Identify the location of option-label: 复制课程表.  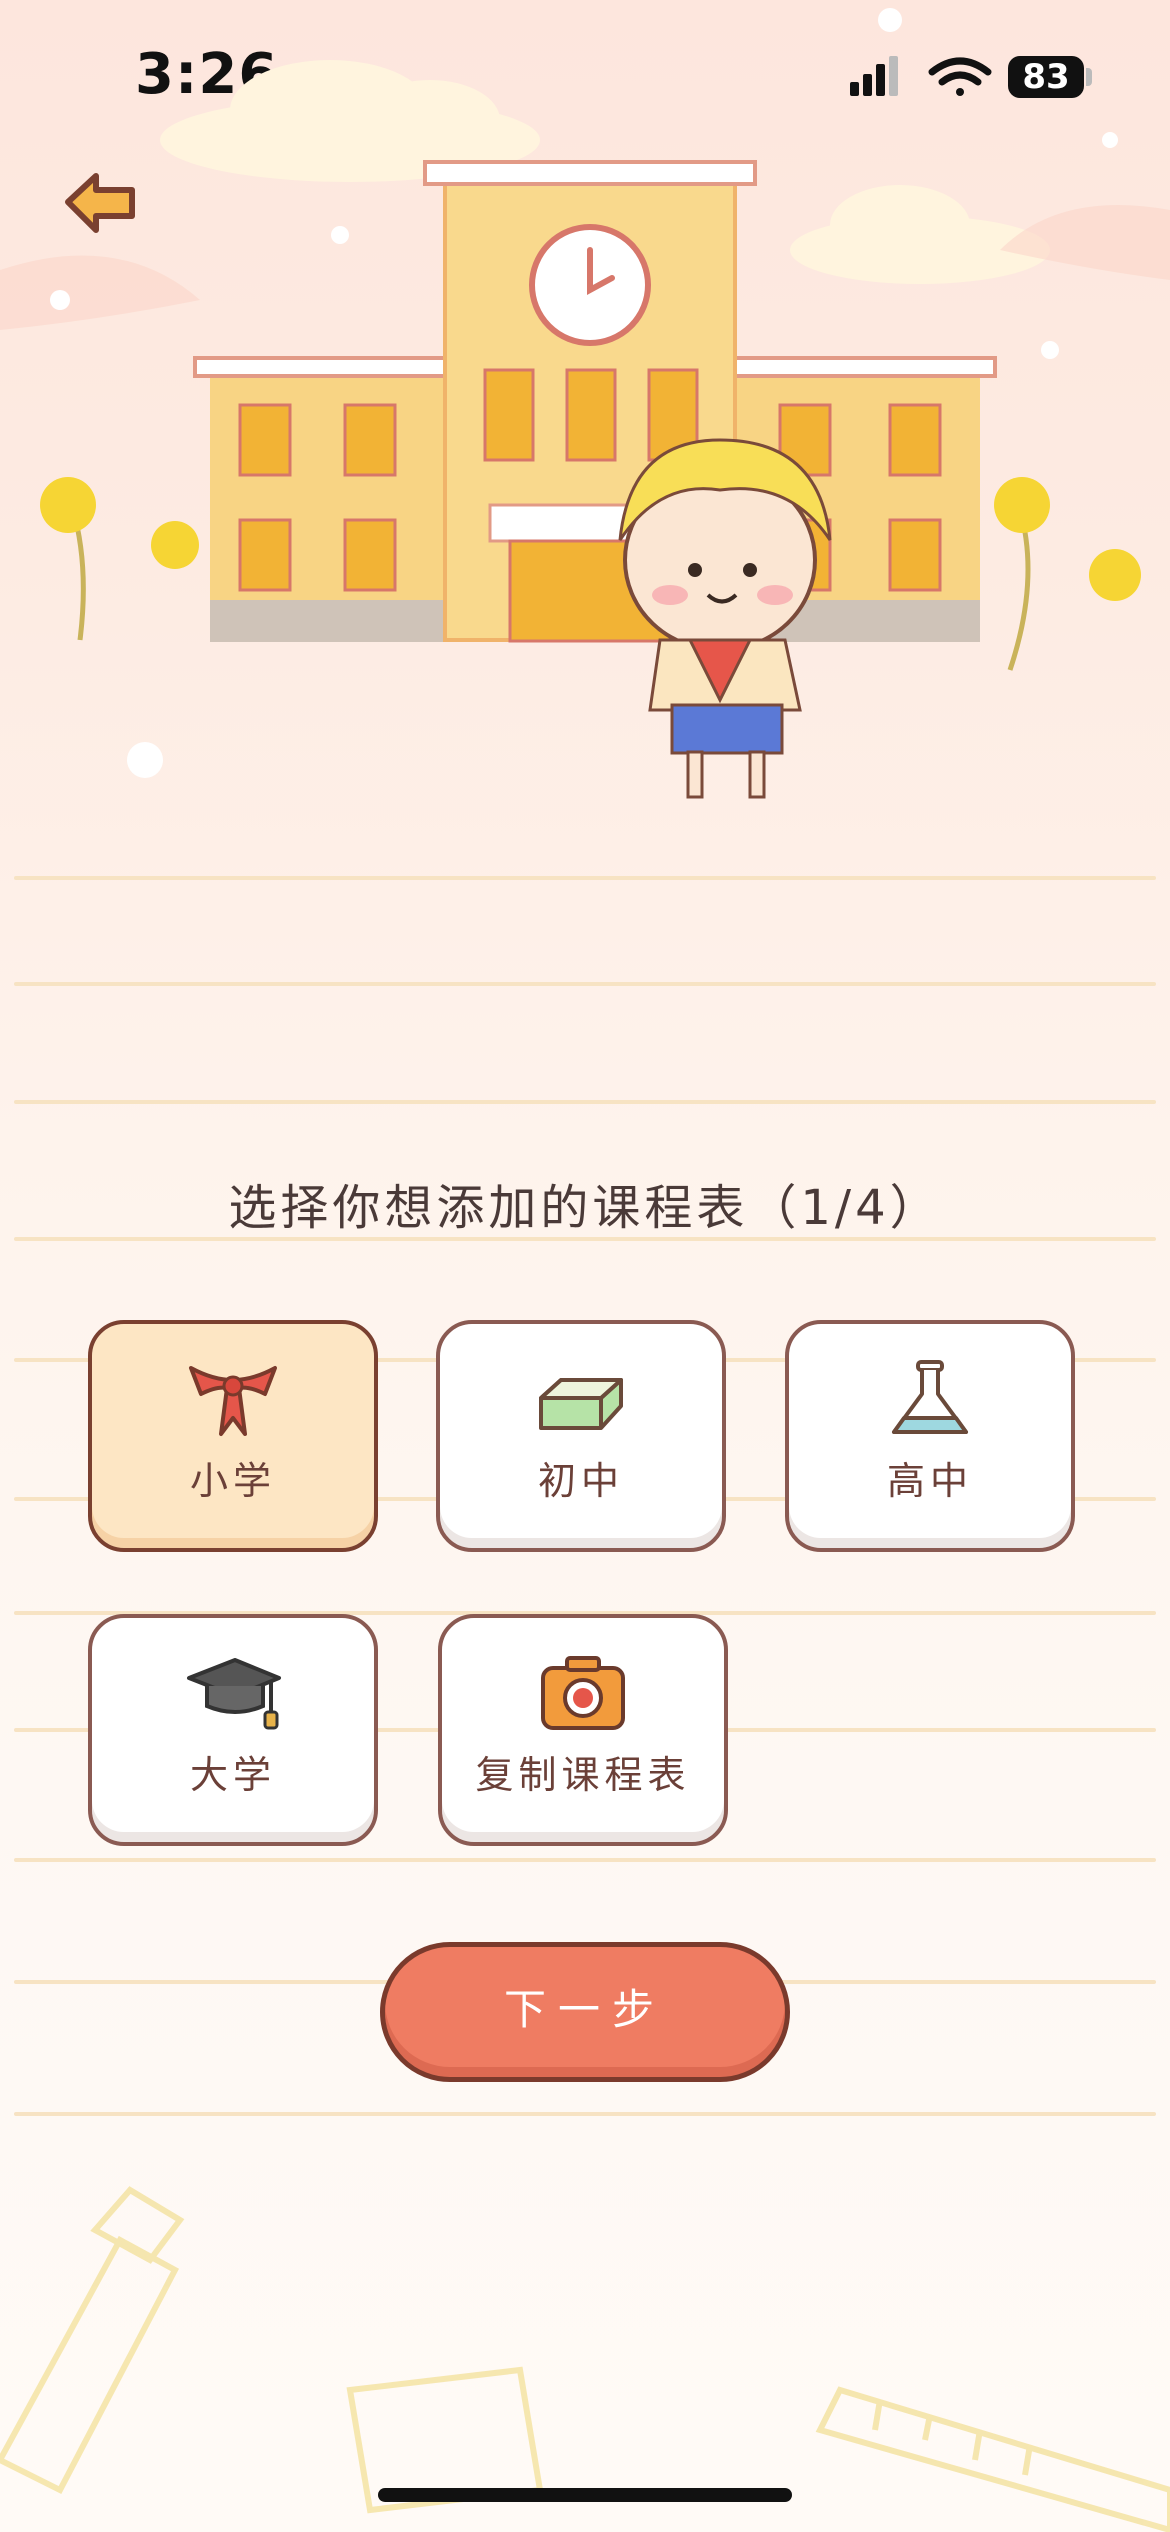
(583, 1775).